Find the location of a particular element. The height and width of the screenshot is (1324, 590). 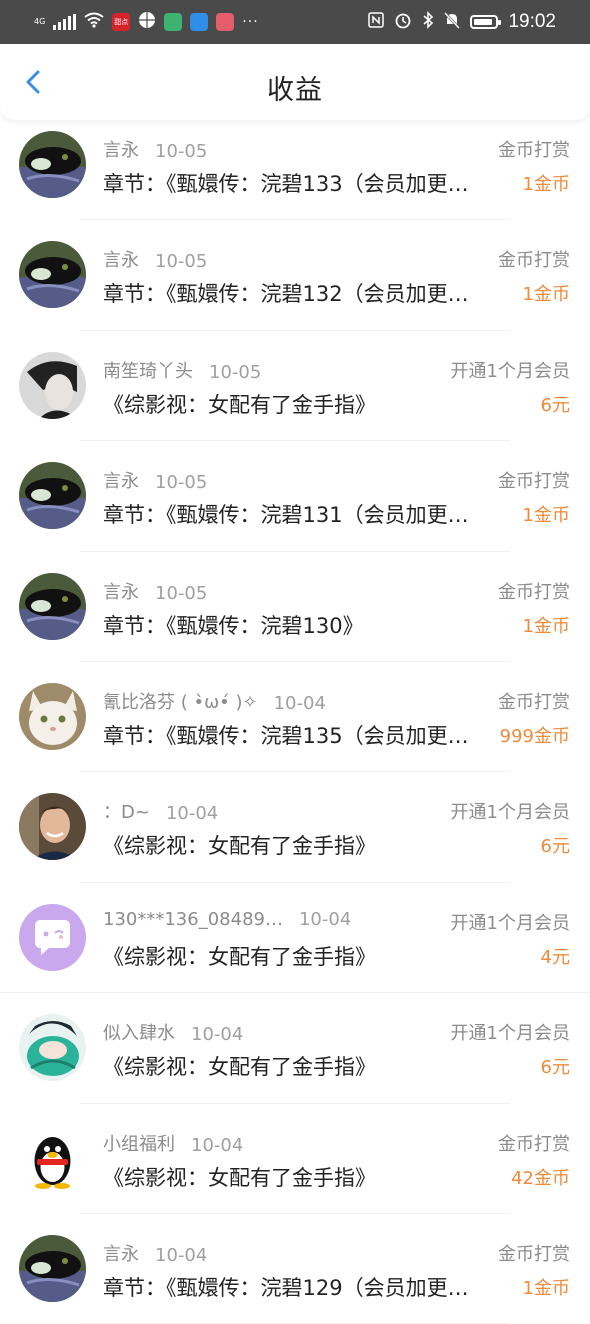

status-bar-right: 19:02 is located at coordinates (462, 22).